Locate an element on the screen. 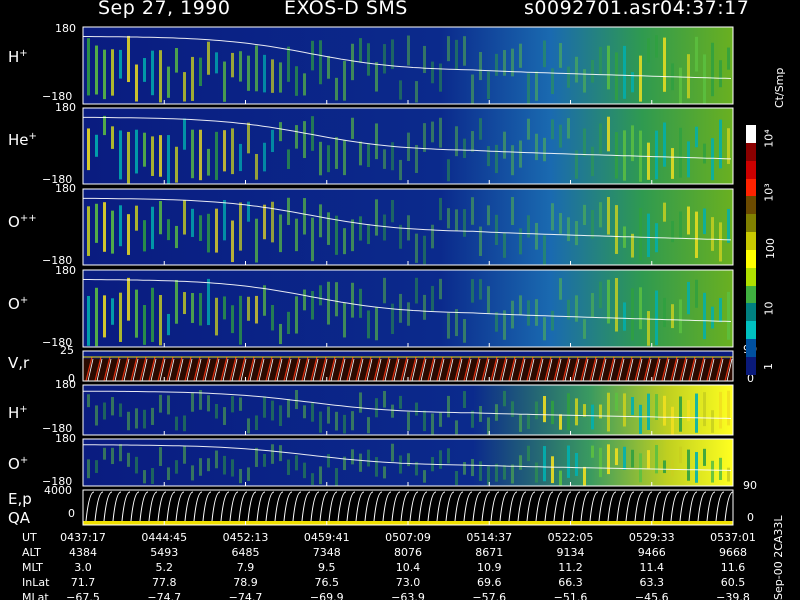  footer-mlt-value: 5.2 is located at coordinates (165, 567).